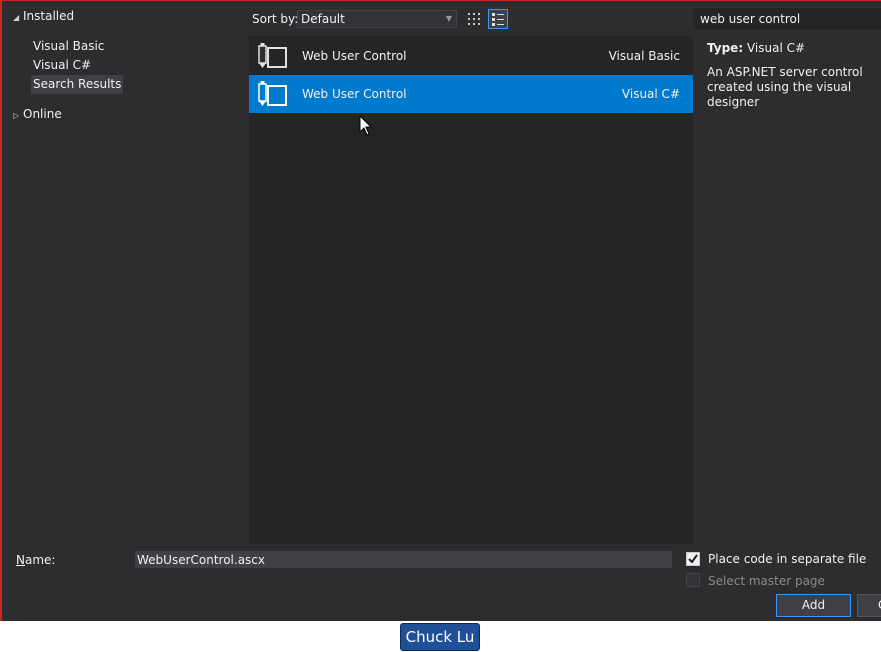 The height and width of the screenshot is (652, 881). Describe the element at coordinates (693, 580) in the screenshot. I see `select-master-page-checkbox` at that location.